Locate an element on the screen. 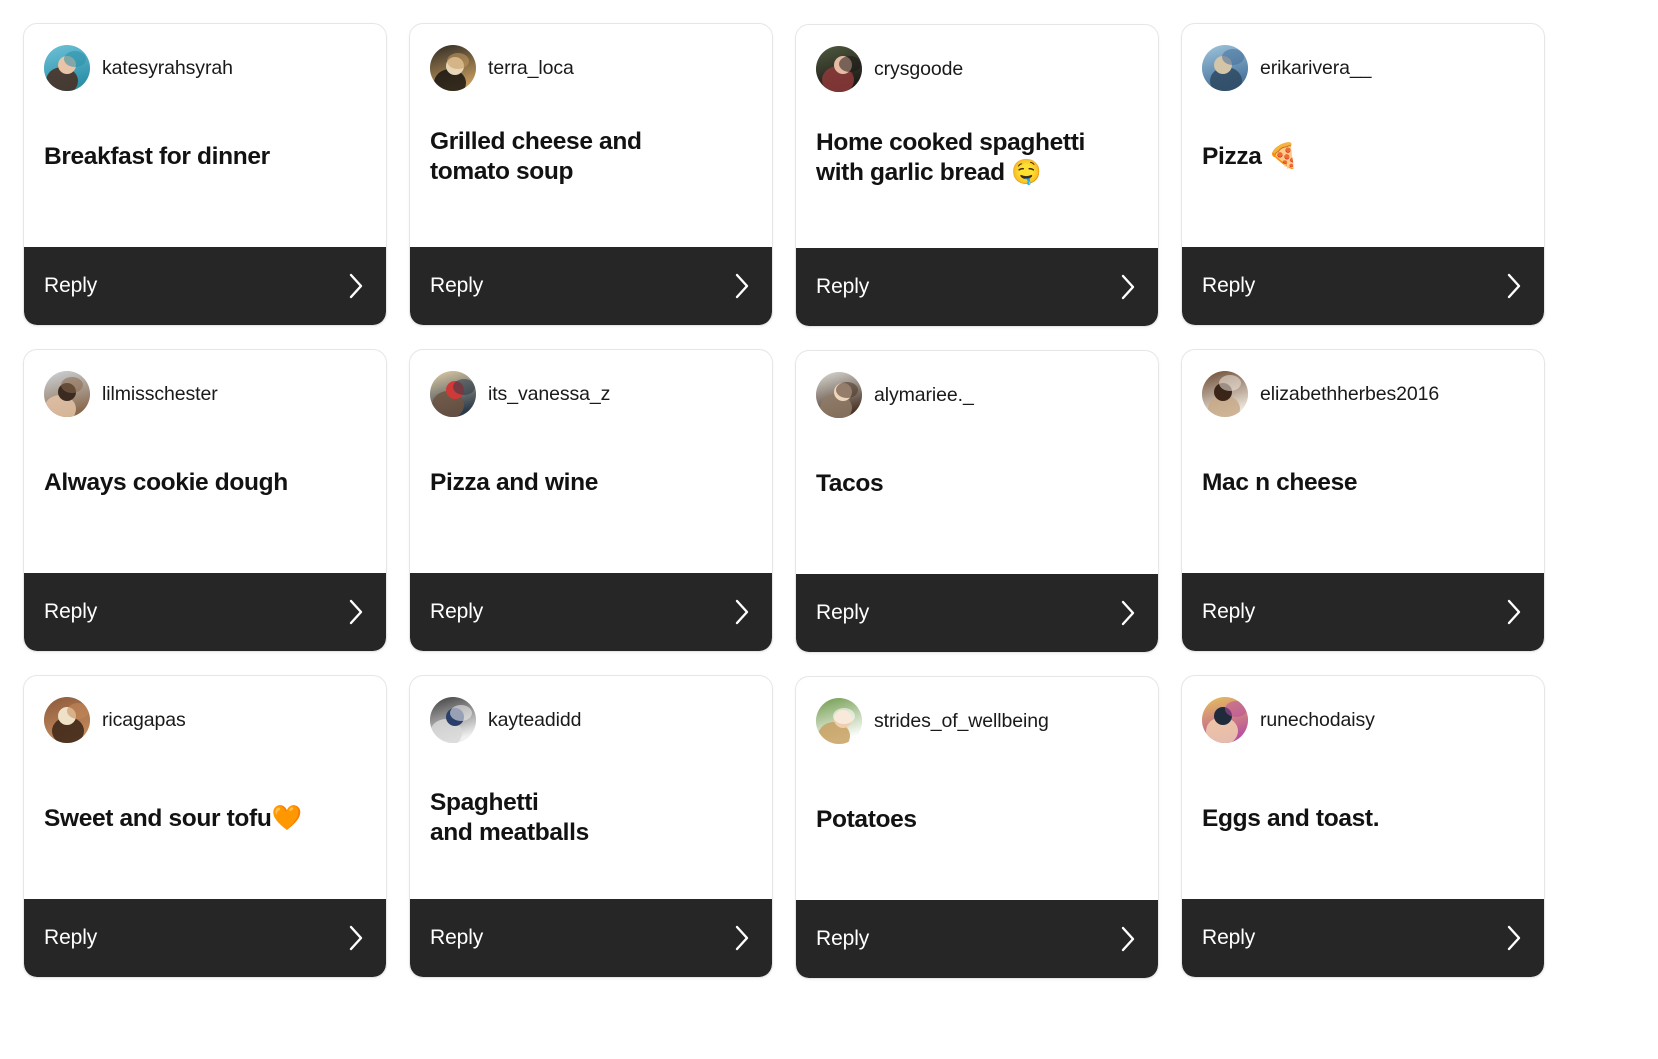 This screenshot has width=1658, height=1059. avatar-lilmisschester is located at coordinates (67, 394).